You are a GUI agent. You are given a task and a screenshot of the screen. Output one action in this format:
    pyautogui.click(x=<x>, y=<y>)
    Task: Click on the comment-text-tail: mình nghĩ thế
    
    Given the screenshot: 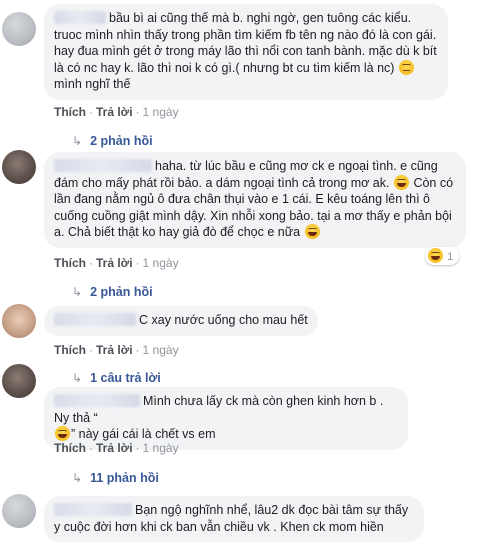 What is the action you would take?
    pyautogui.click(x=92, y=84)
    